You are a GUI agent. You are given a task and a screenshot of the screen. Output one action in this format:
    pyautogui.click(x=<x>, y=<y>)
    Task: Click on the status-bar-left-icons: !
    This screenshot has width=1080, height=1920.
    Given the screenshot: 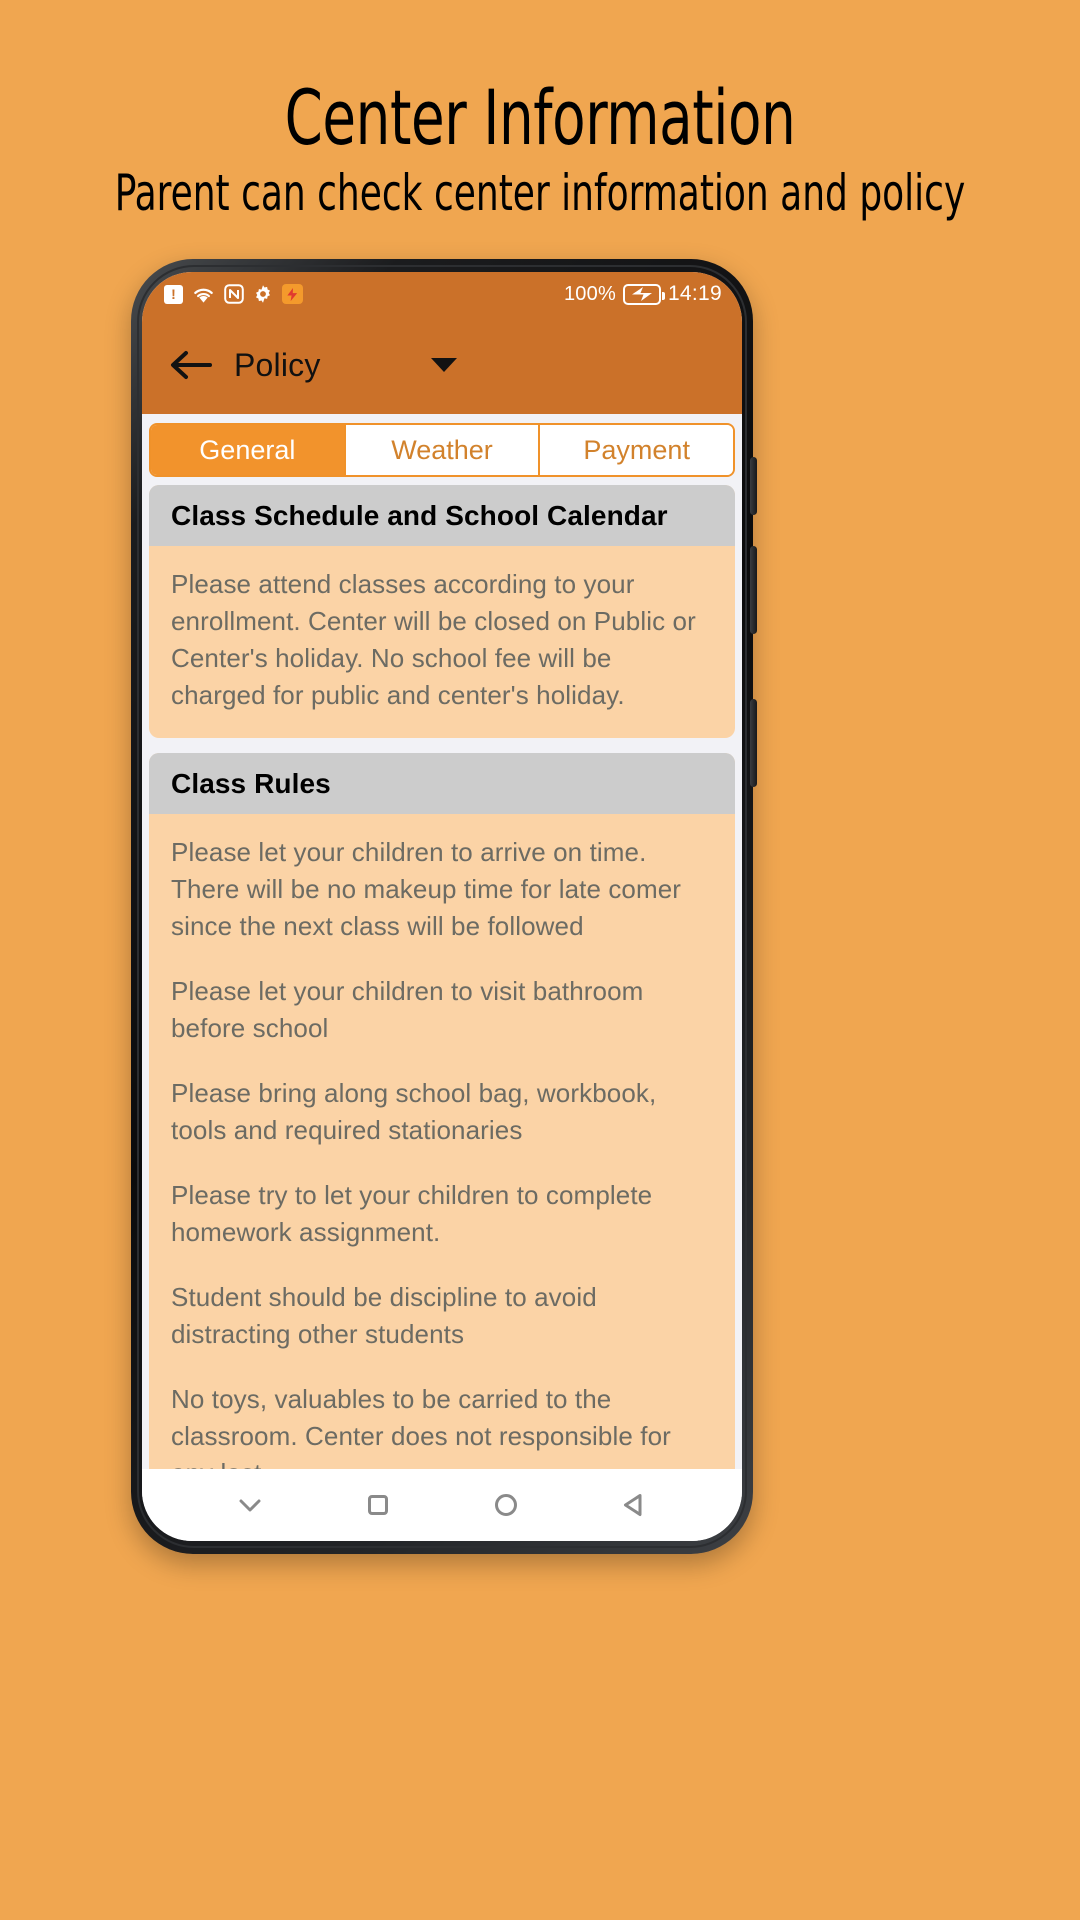 What is the action you would take?
    pyautogui.click(x=233, y=294)
    